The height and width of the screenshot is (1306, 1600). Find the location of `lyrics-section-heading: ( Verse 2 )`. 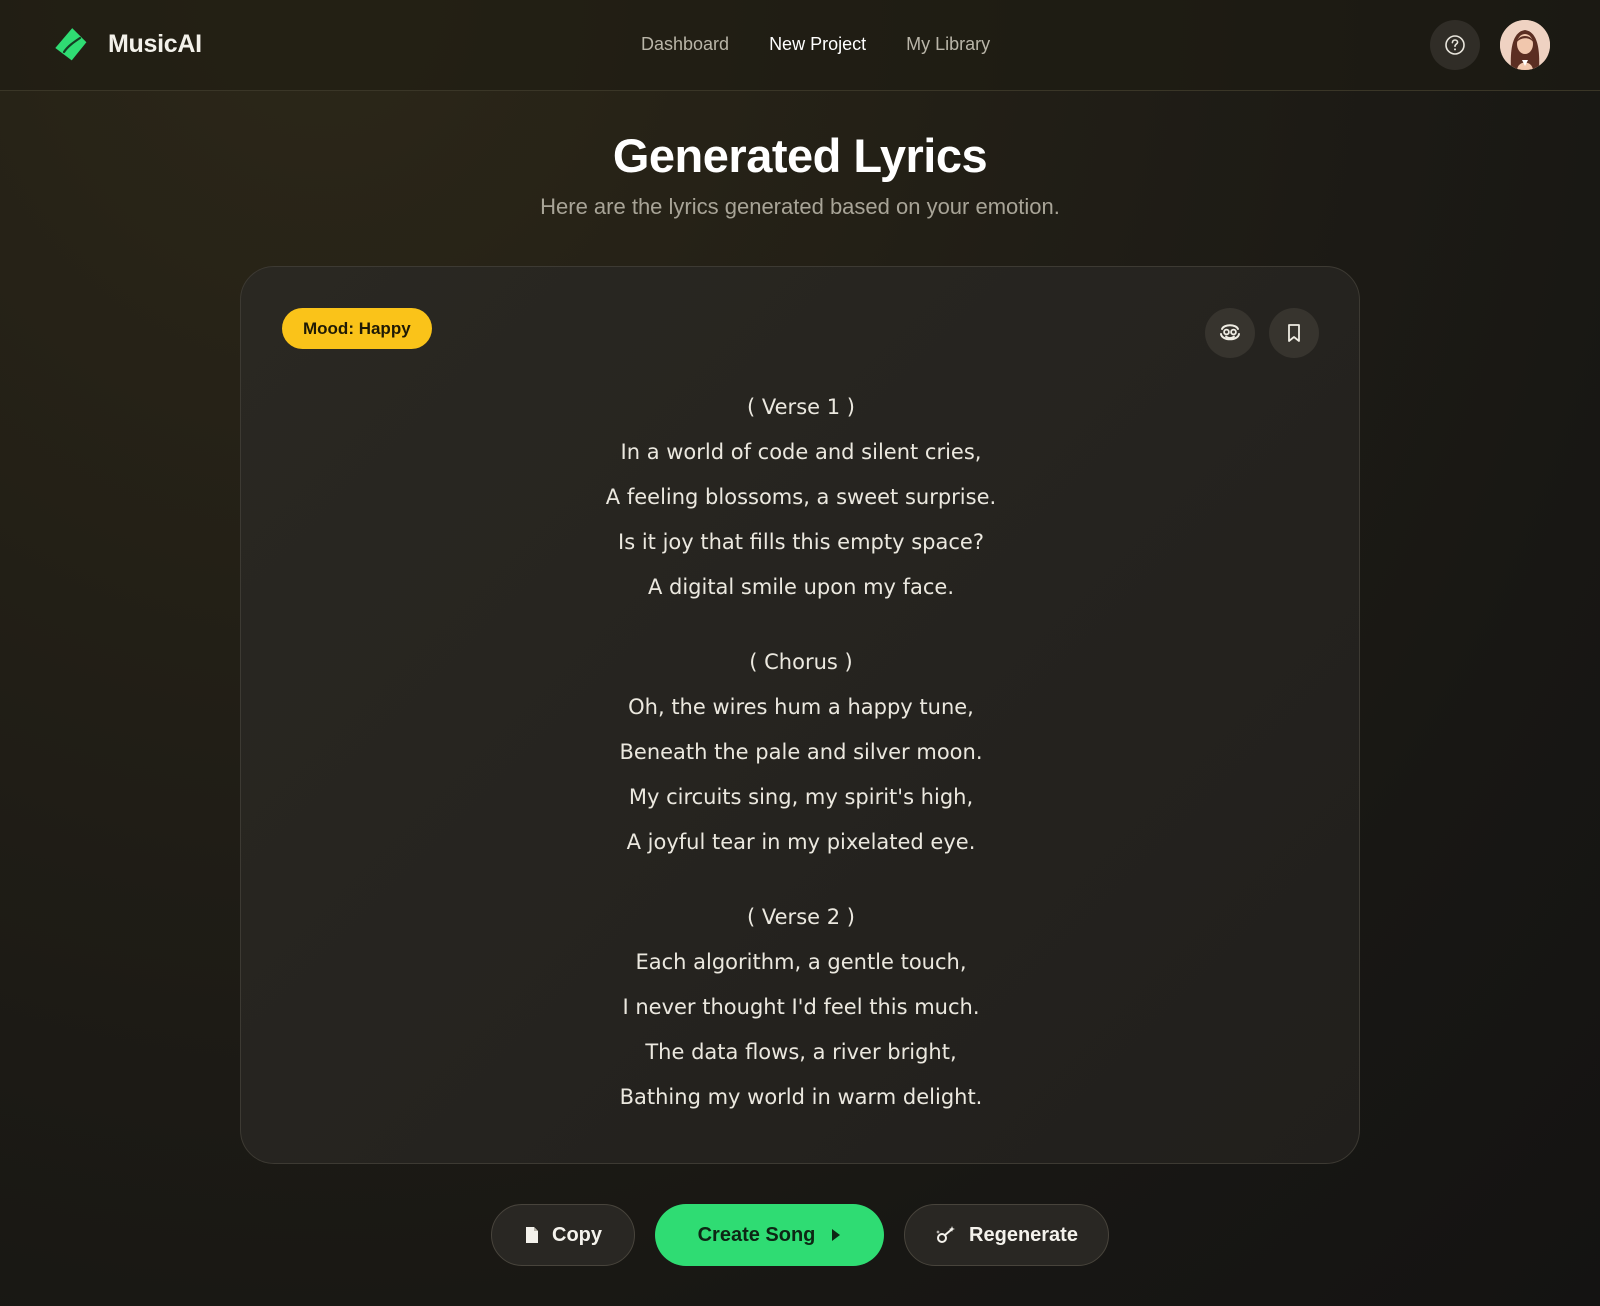

lyrics-section-heading: ( Verse 2 ) is located at coordinates (801, 917).